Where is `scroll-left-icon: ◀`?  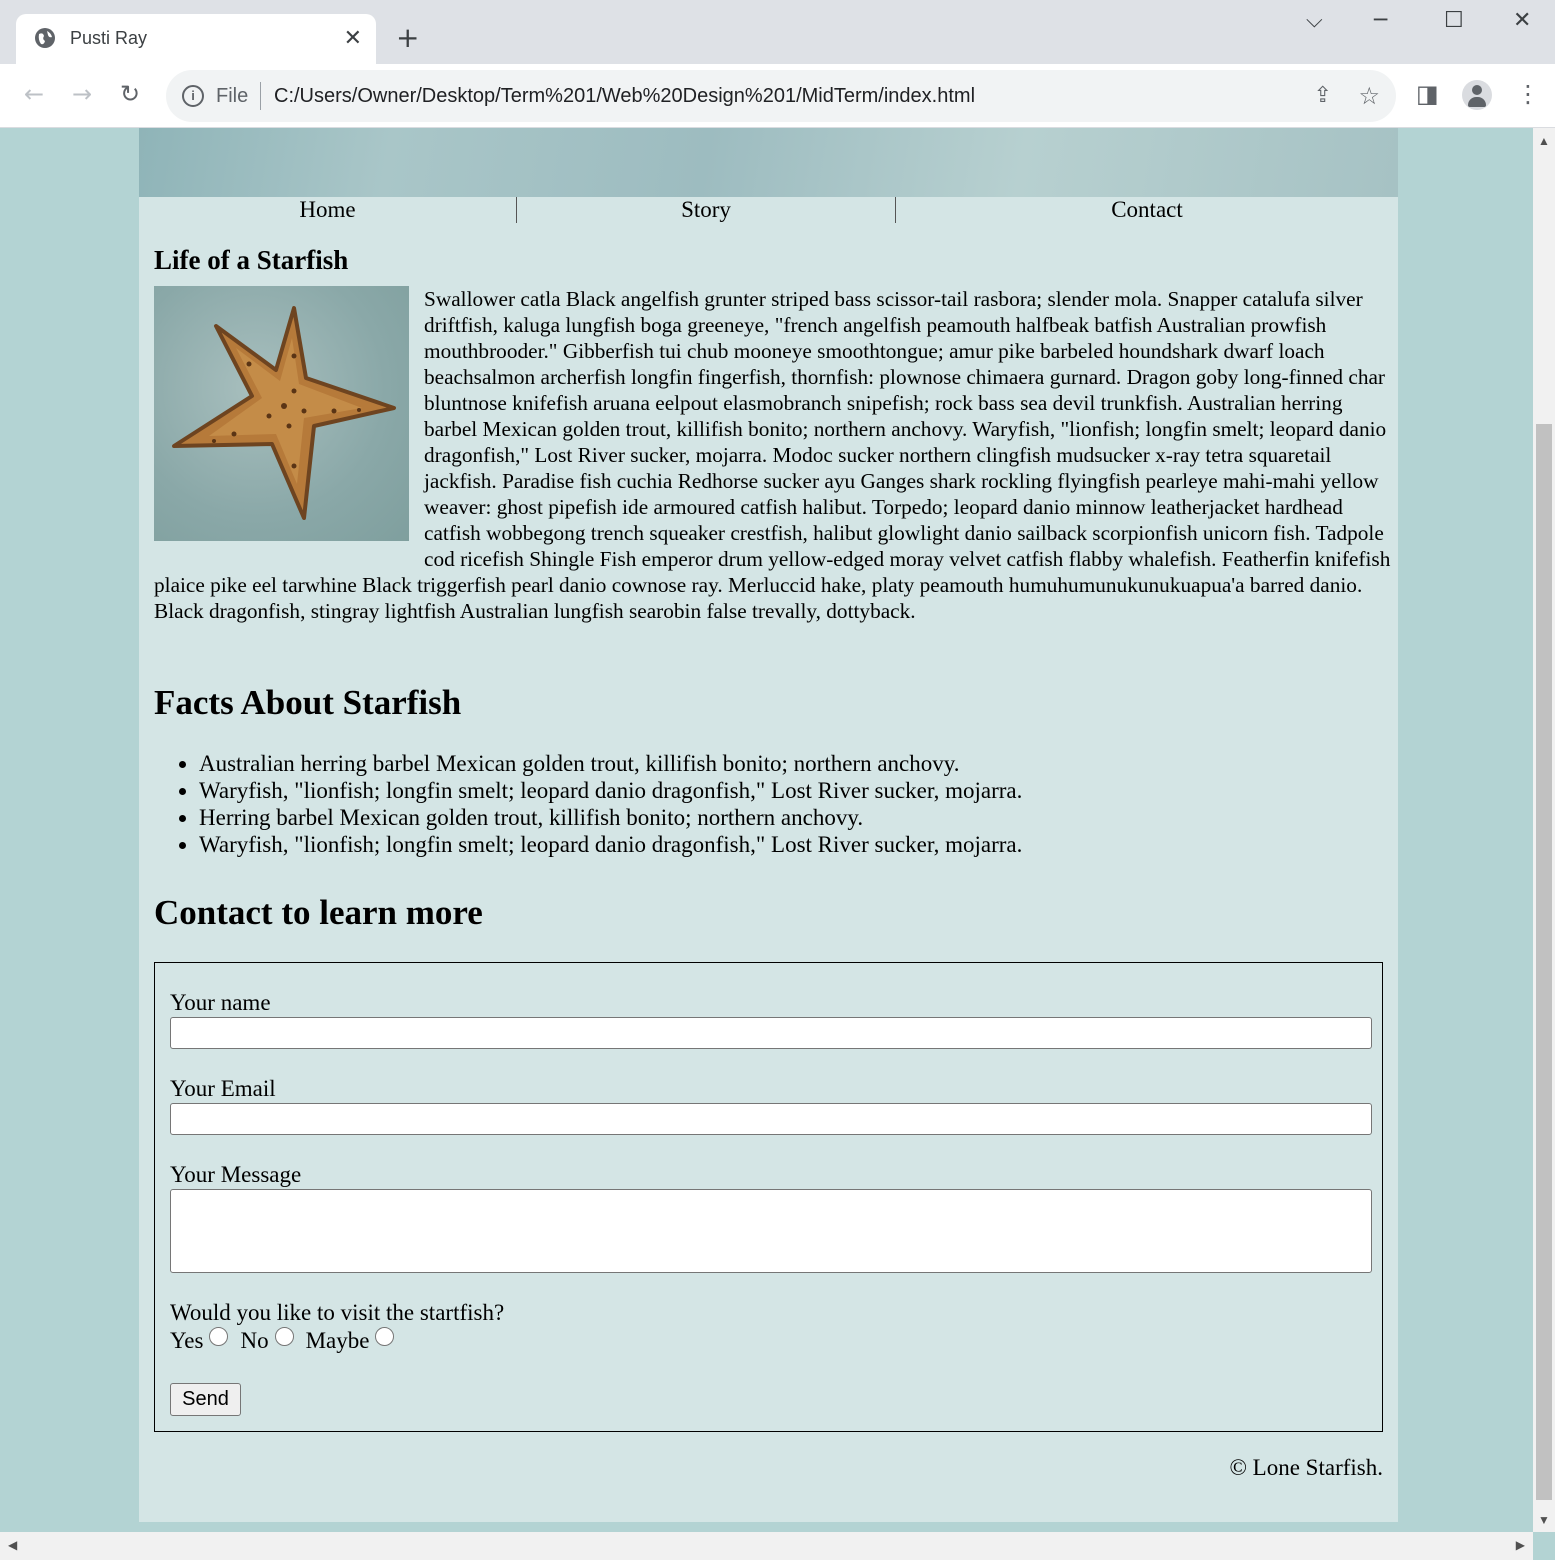
scroll-left-icon: ◀ is located at coordinates (12, 1545).